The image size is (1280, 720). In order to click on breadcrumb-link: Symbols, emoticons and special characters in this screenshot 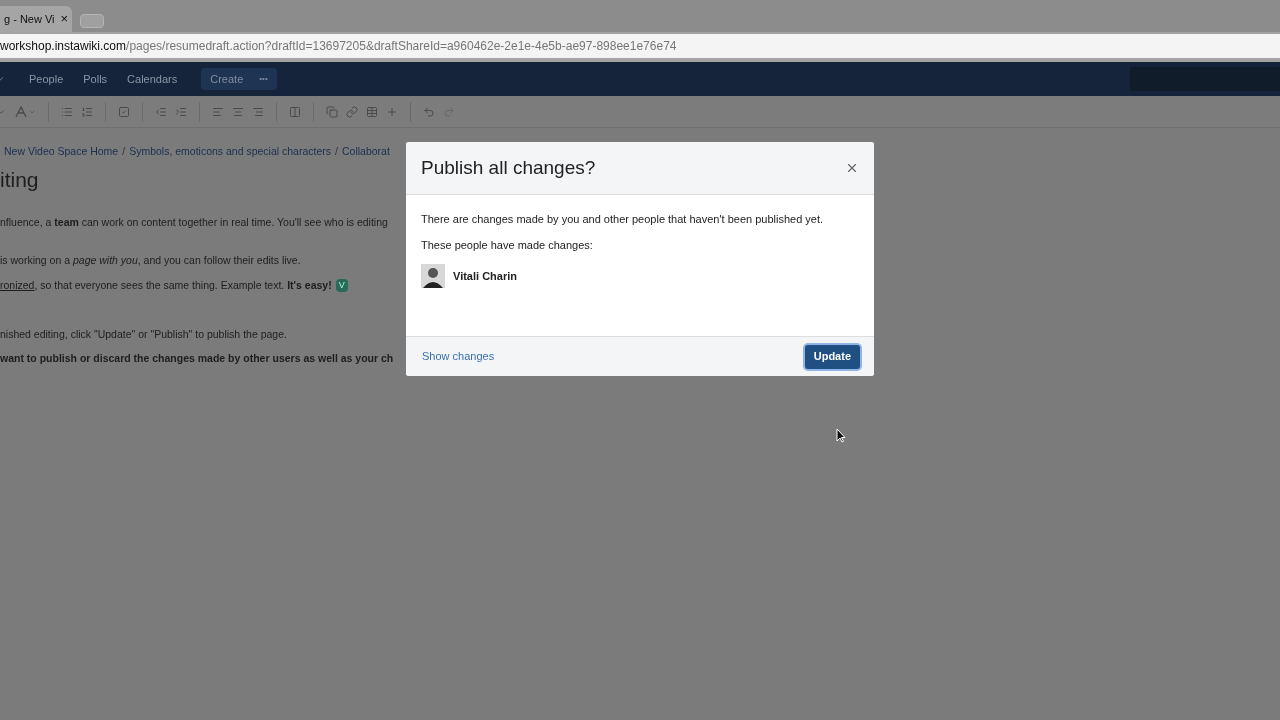, I will do `click(230, 152)`.